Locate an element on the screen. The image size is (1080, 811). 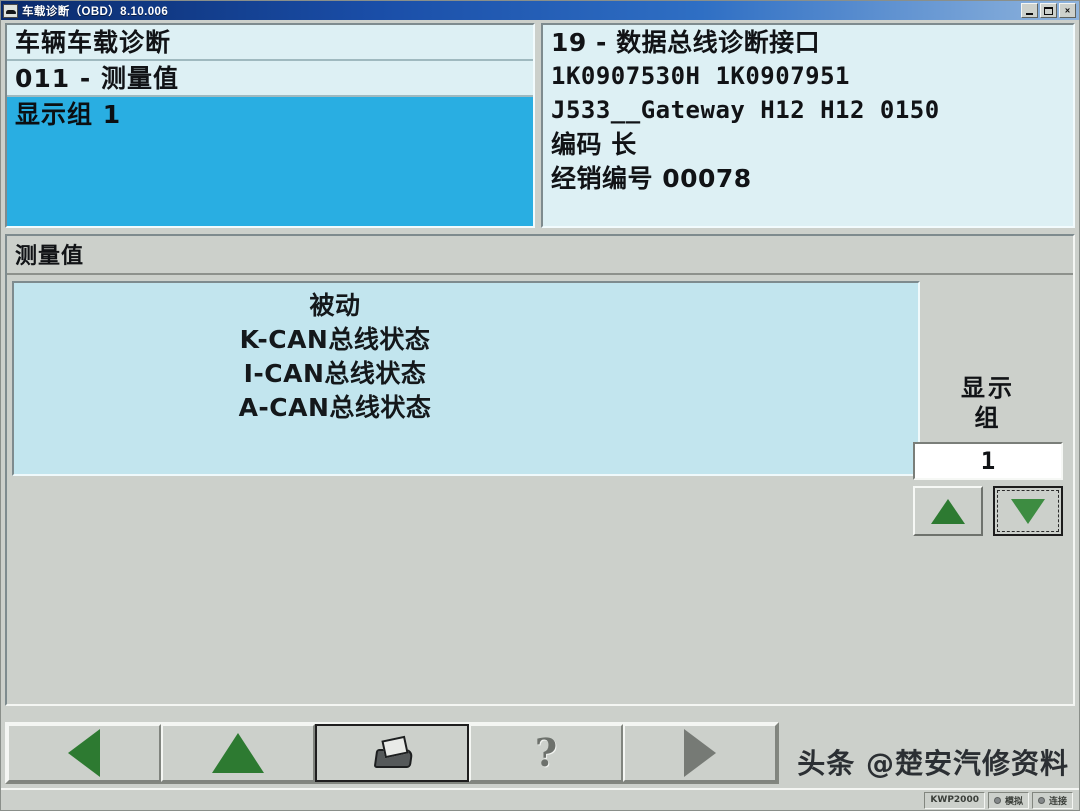
measured-values-title: 测量值 is located at coordinates (540, 255).